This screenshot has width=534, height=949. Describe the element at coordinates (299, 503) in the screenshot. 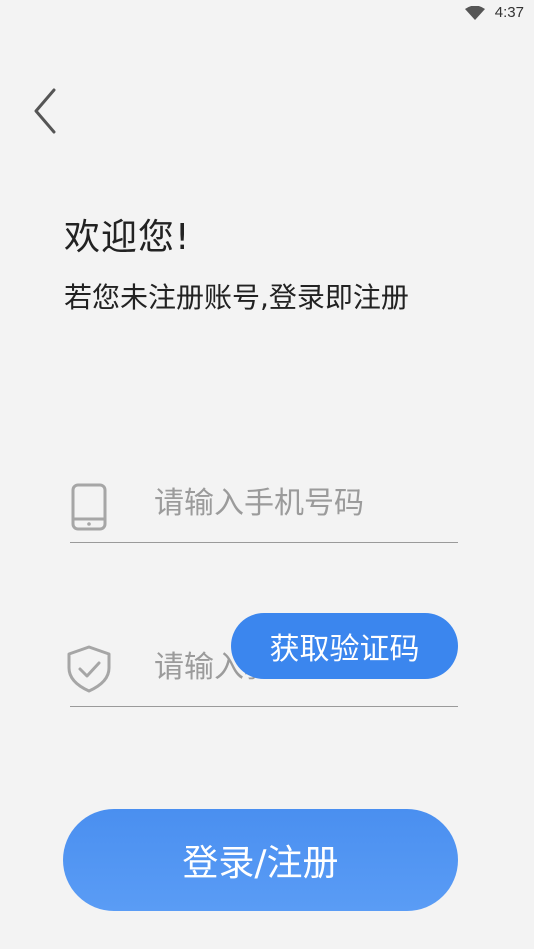

I see `phone-input` at that location.